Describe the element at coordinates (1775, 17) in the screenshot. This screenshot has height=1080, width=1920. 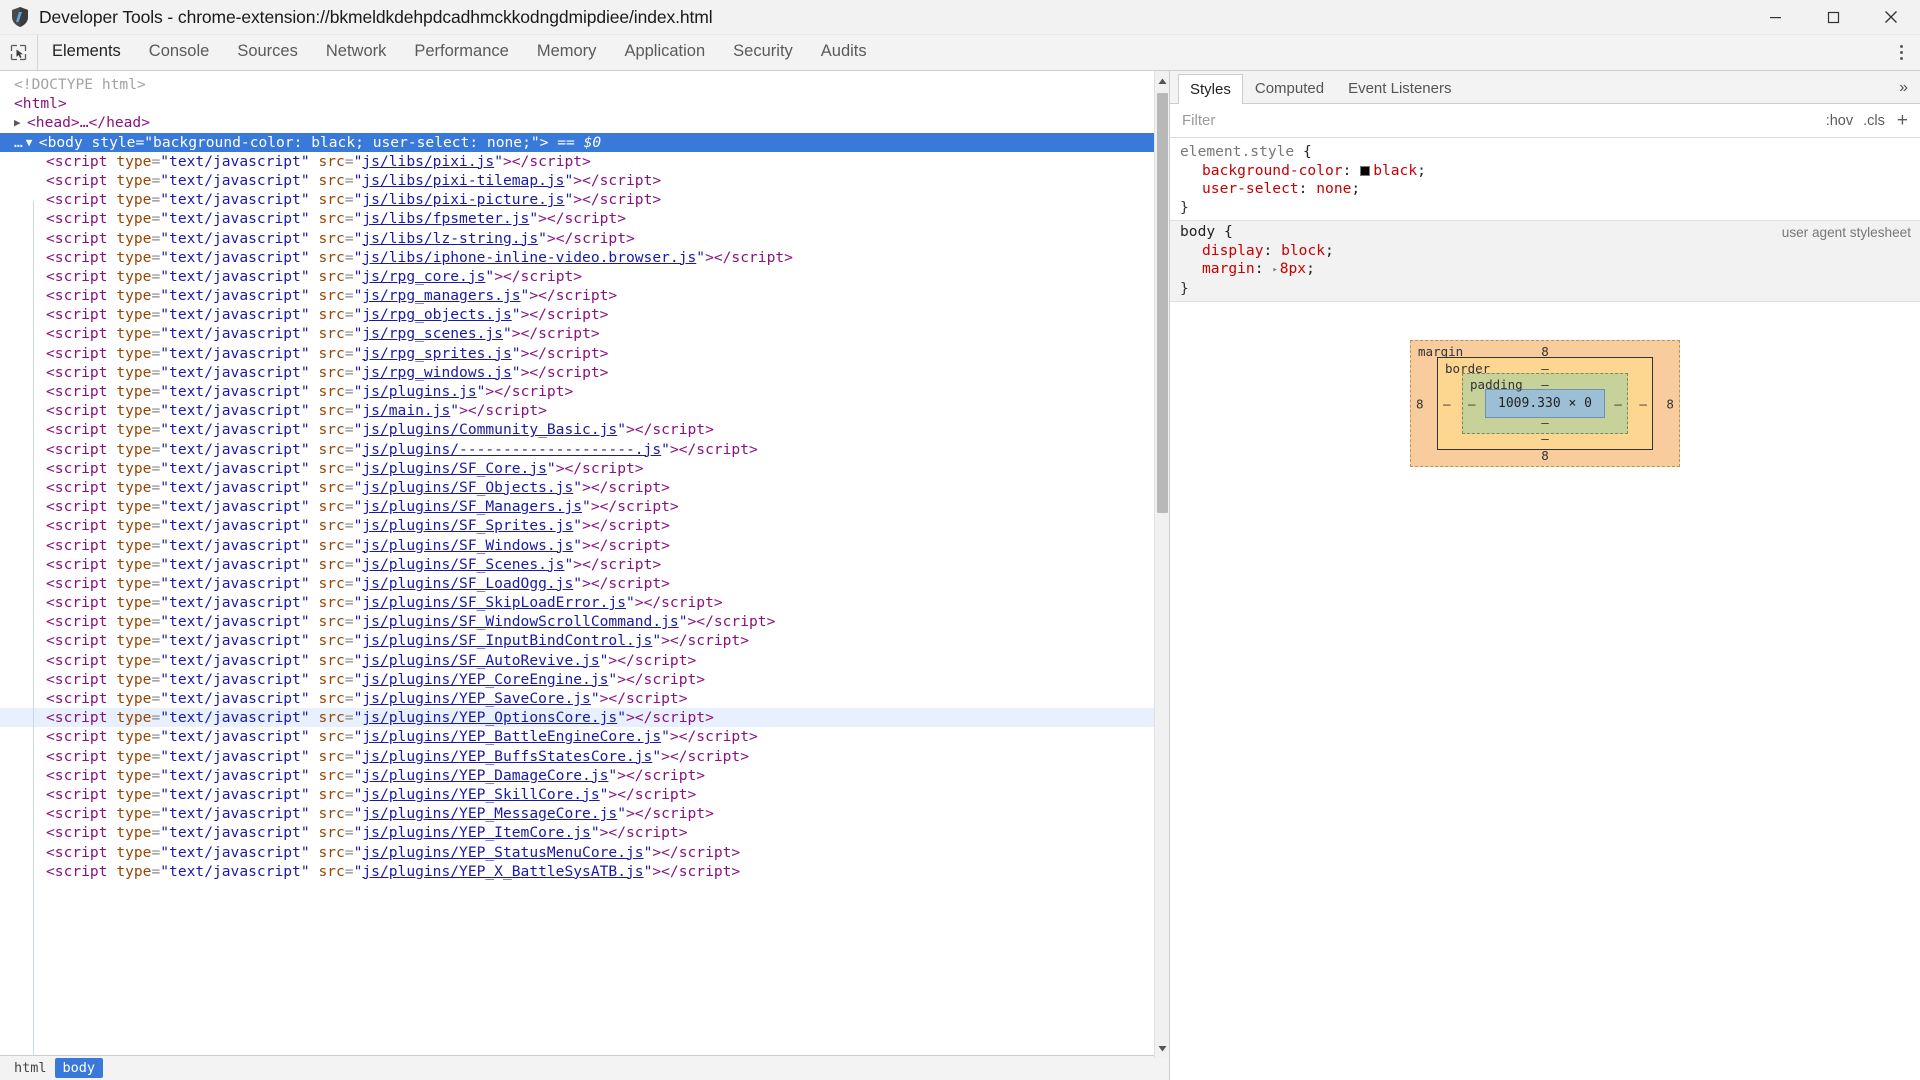
I see `minimize-button` at that location.